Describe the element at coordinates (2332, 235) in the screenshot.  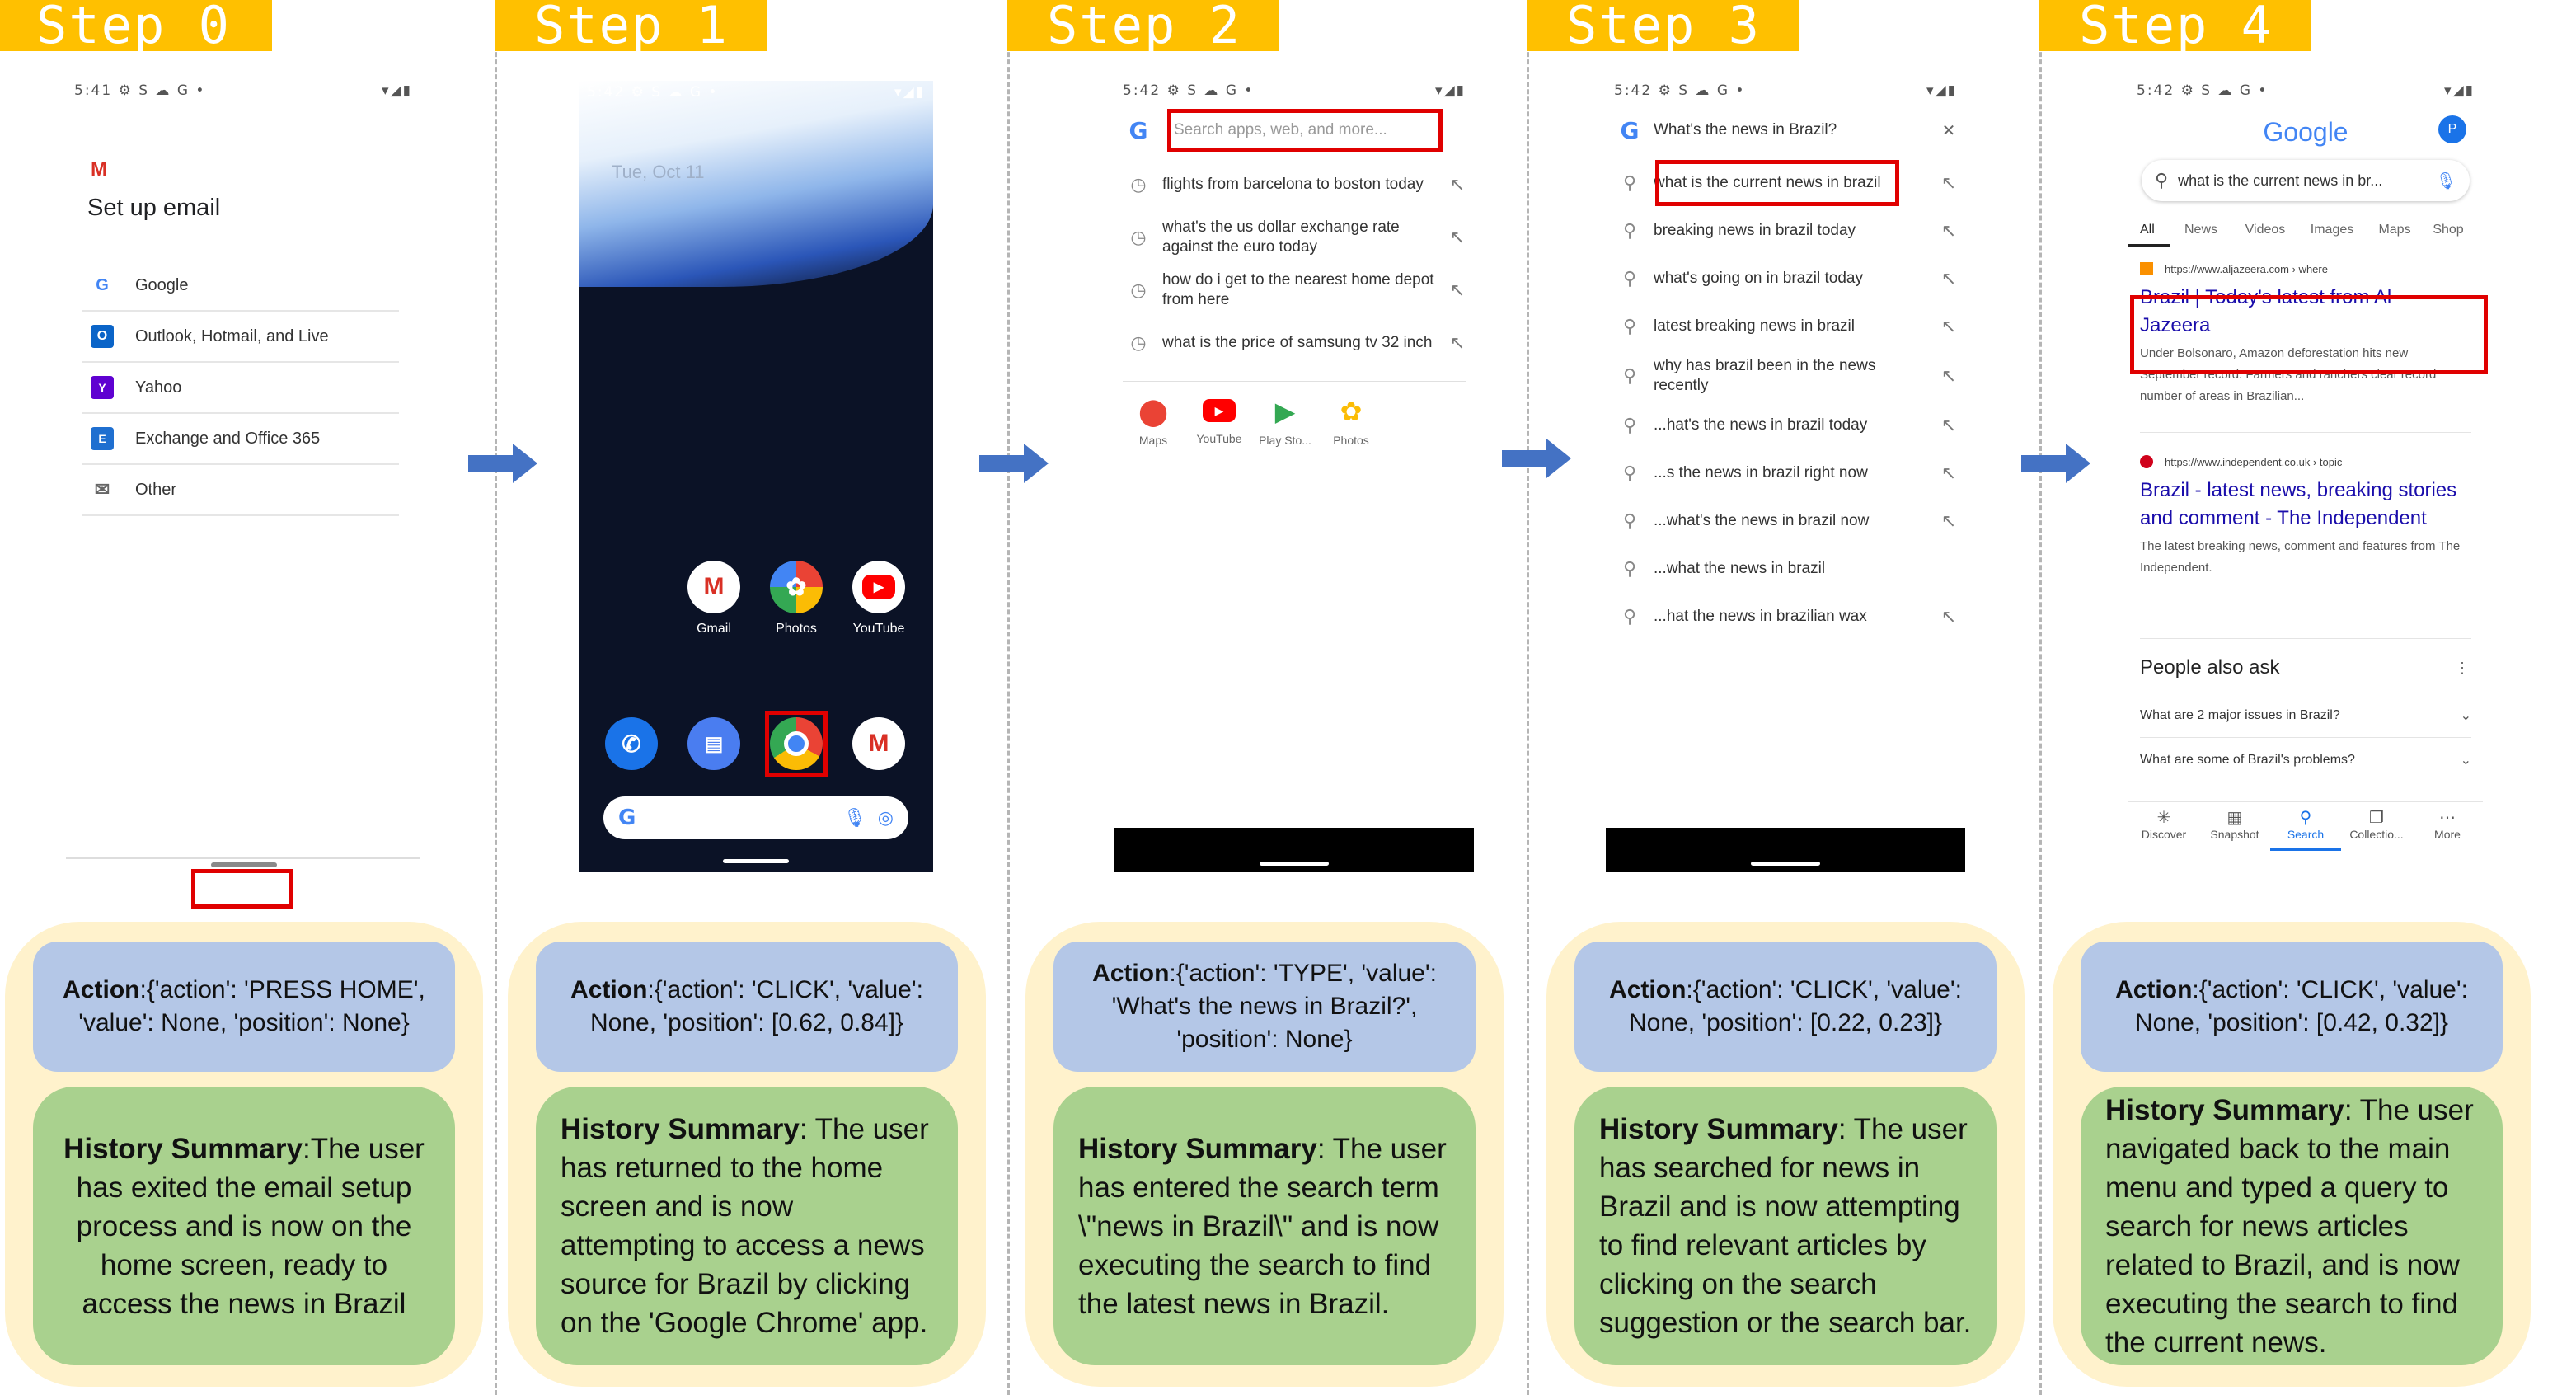
I see `tab-images: Images` at that location.